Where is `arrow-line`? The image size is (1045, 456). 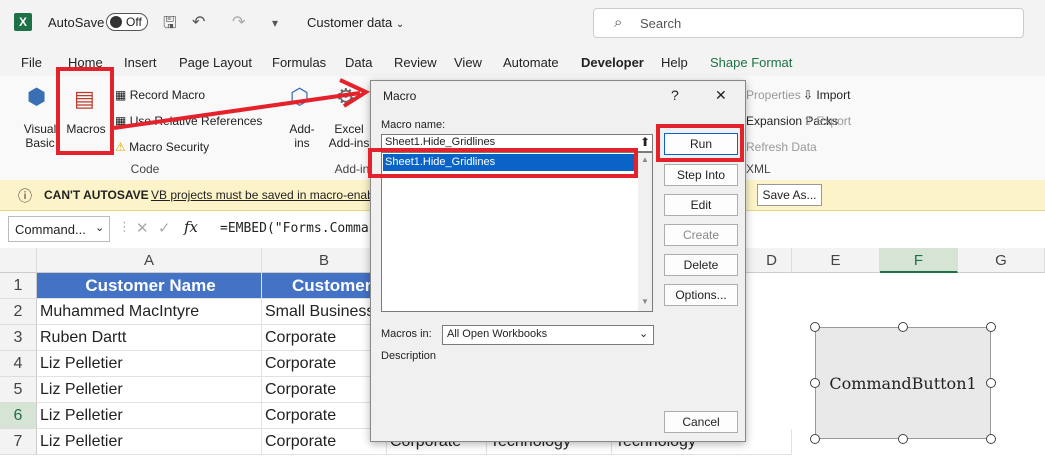 arrow-line is located at coordinates (237, 110).